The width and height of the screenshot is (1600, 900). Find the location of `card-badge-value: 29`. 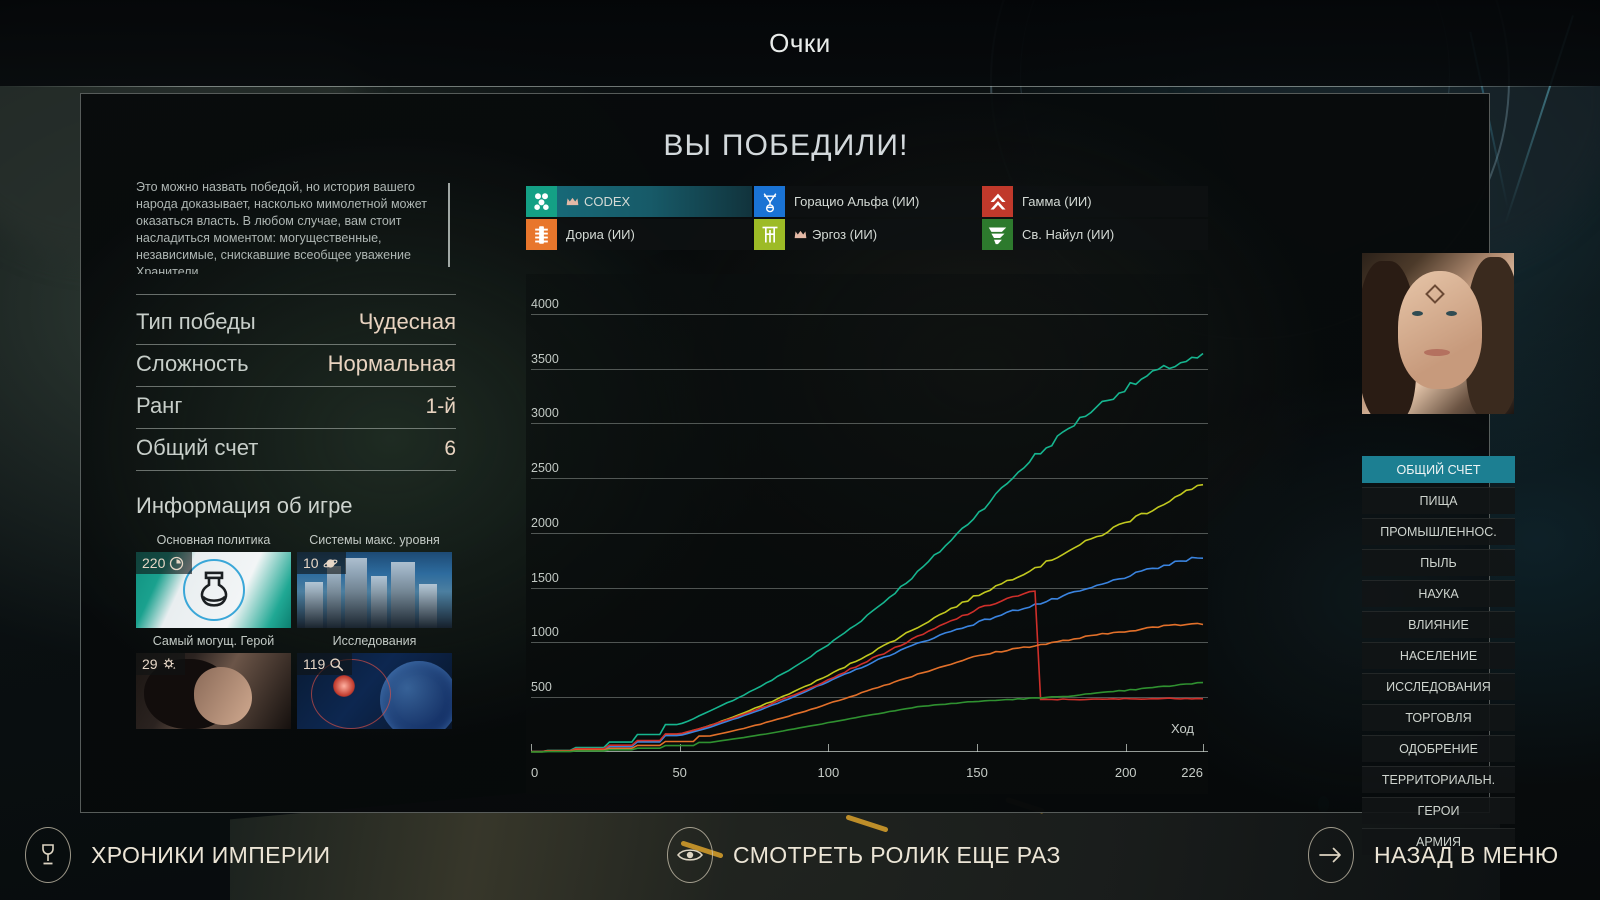

card-badge-value: 29 is located at coordinates (150, 664).